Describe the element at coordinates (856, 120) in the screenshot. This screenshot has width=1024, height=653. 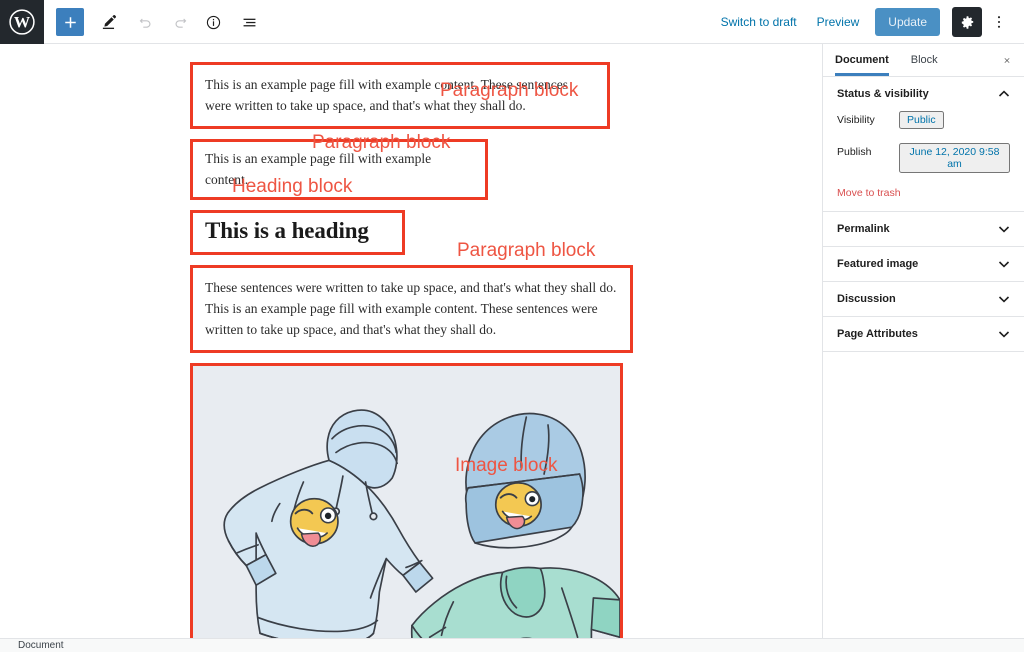
I see `visibility-label: Visibility` at that location.